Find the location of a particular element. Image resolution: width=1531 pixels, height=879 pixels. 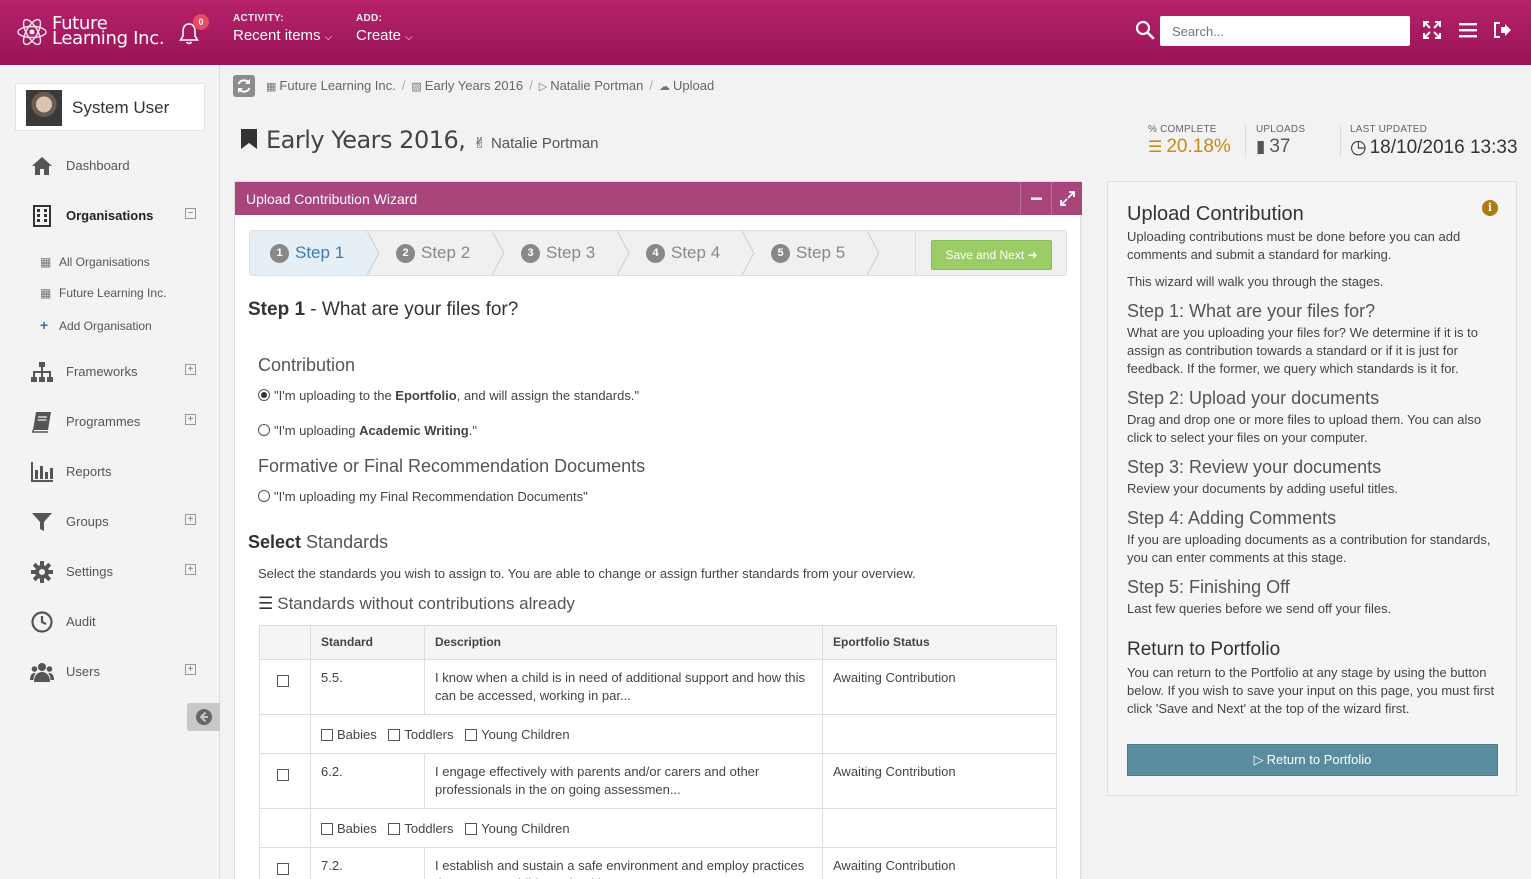

sidebar-item-frameworks: Frameworks + is located at coordinates (110, 372).